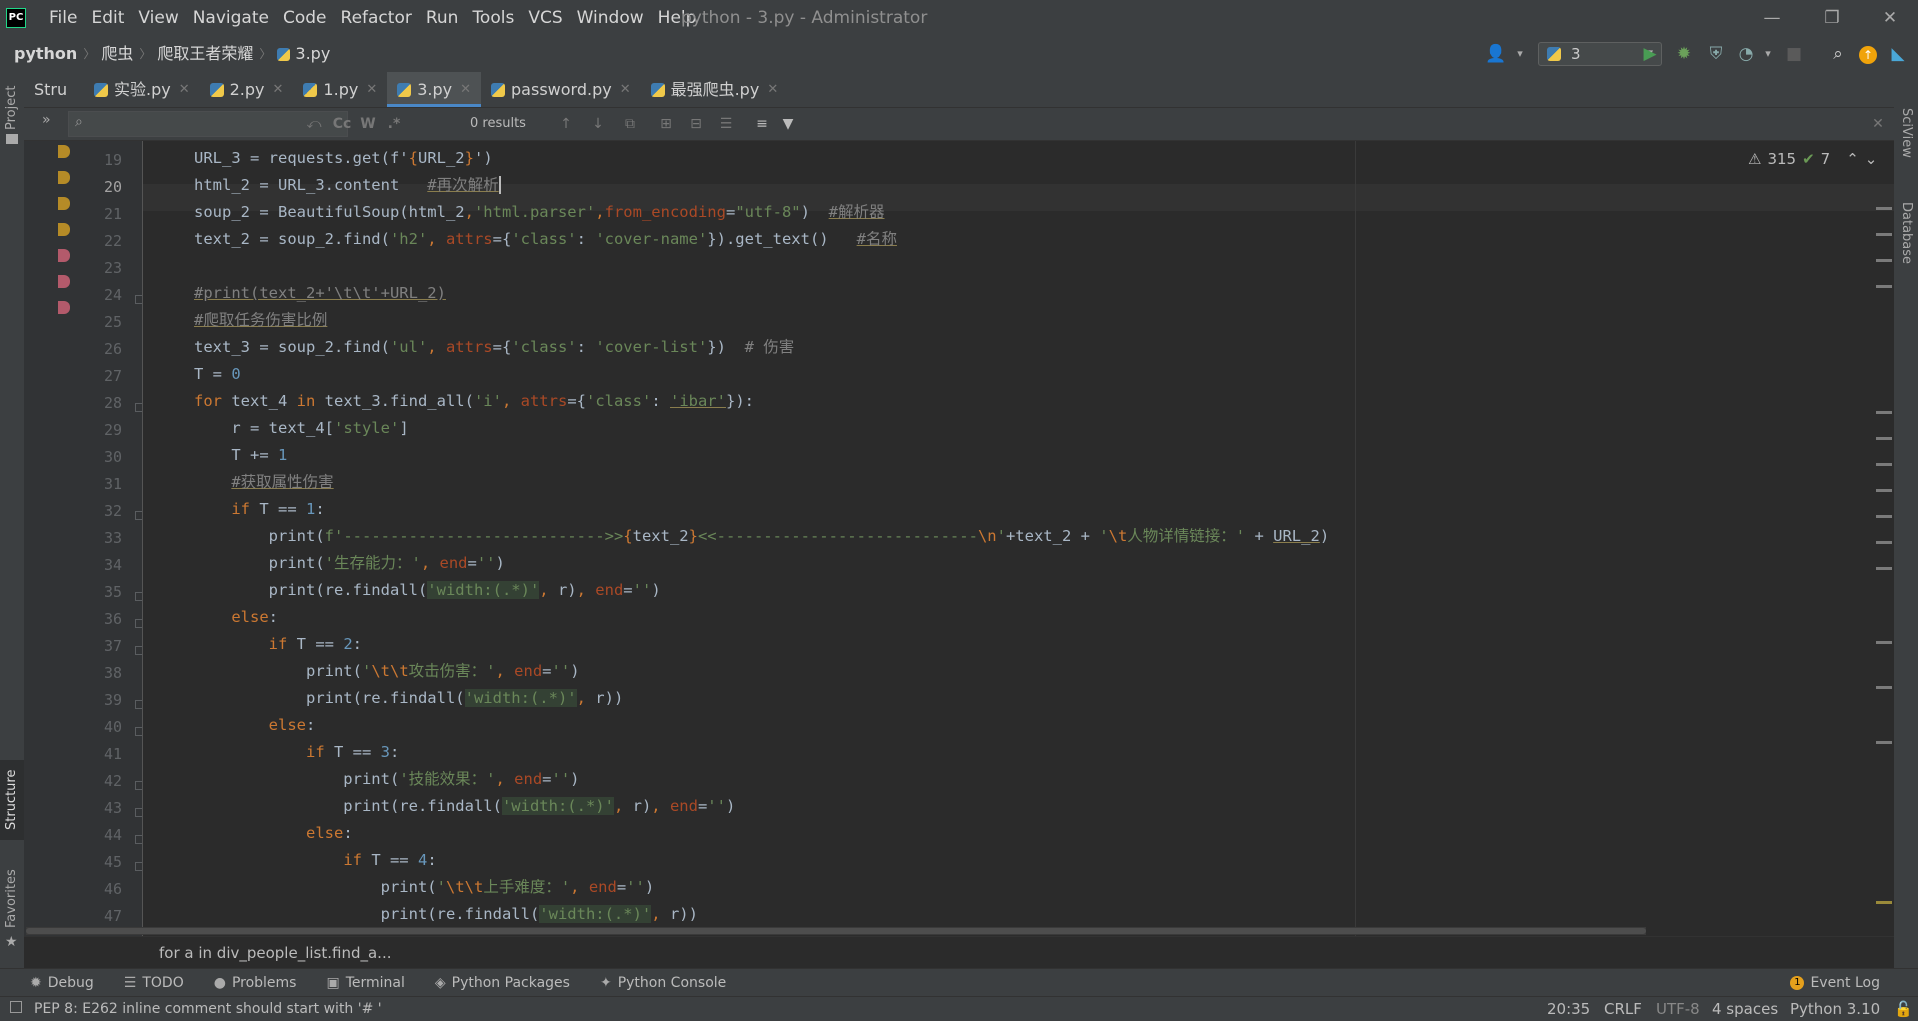 This screenshot has height=1021, width=1918. I want to click on structure-tool-button: Structure, so click(11, 800).